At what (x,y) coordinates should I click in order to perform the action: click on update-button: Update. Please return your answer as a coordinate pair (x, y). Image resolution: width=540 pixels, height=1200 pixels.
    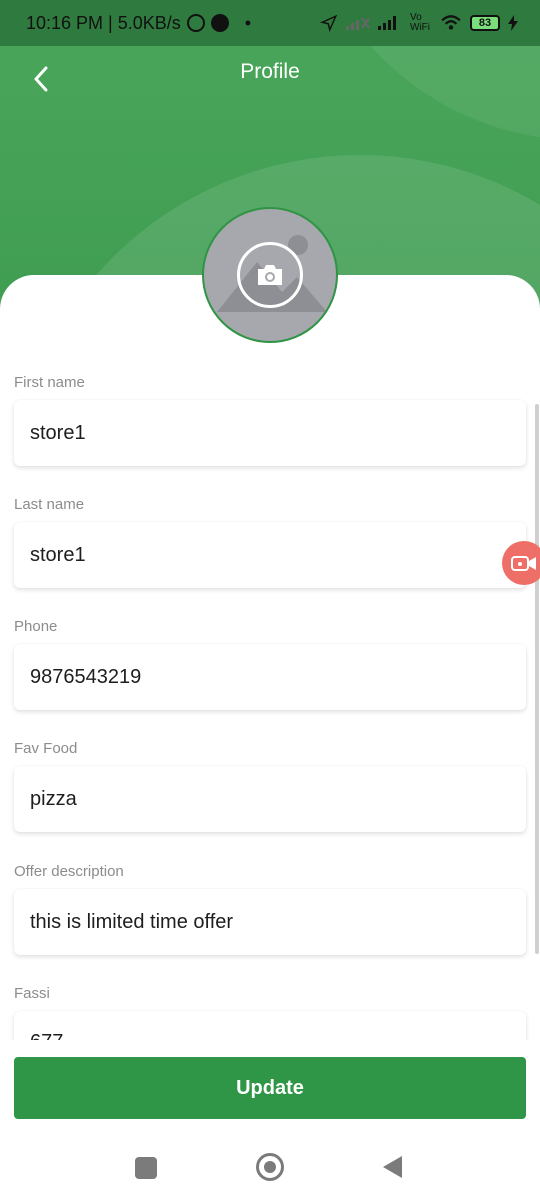
    Looking at the image, I should click on (270, 1088).